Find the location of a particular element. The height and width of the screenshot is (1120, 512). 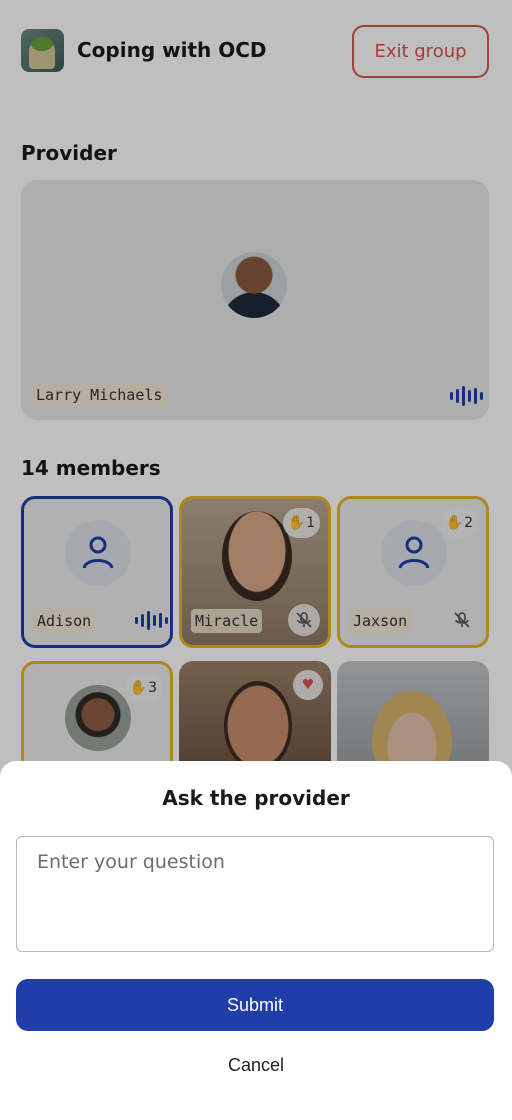

cancel-button: Cancel is located at coordinates (256, 1065).